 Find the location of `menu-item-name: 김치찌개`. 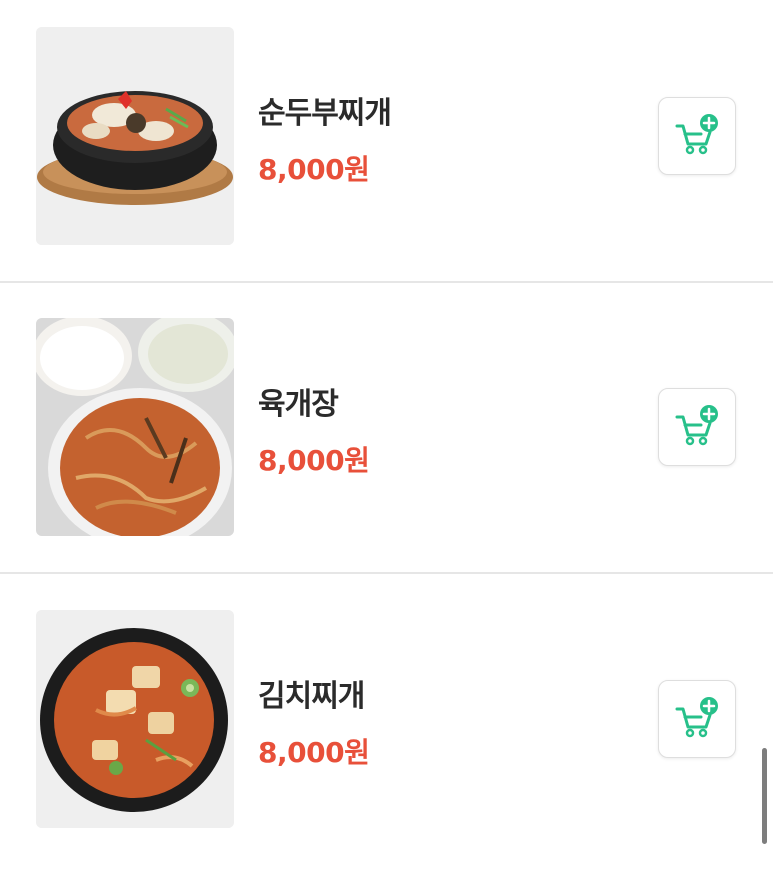

menu-item-name: 김치찌개 is located at coordinates (311, 696).